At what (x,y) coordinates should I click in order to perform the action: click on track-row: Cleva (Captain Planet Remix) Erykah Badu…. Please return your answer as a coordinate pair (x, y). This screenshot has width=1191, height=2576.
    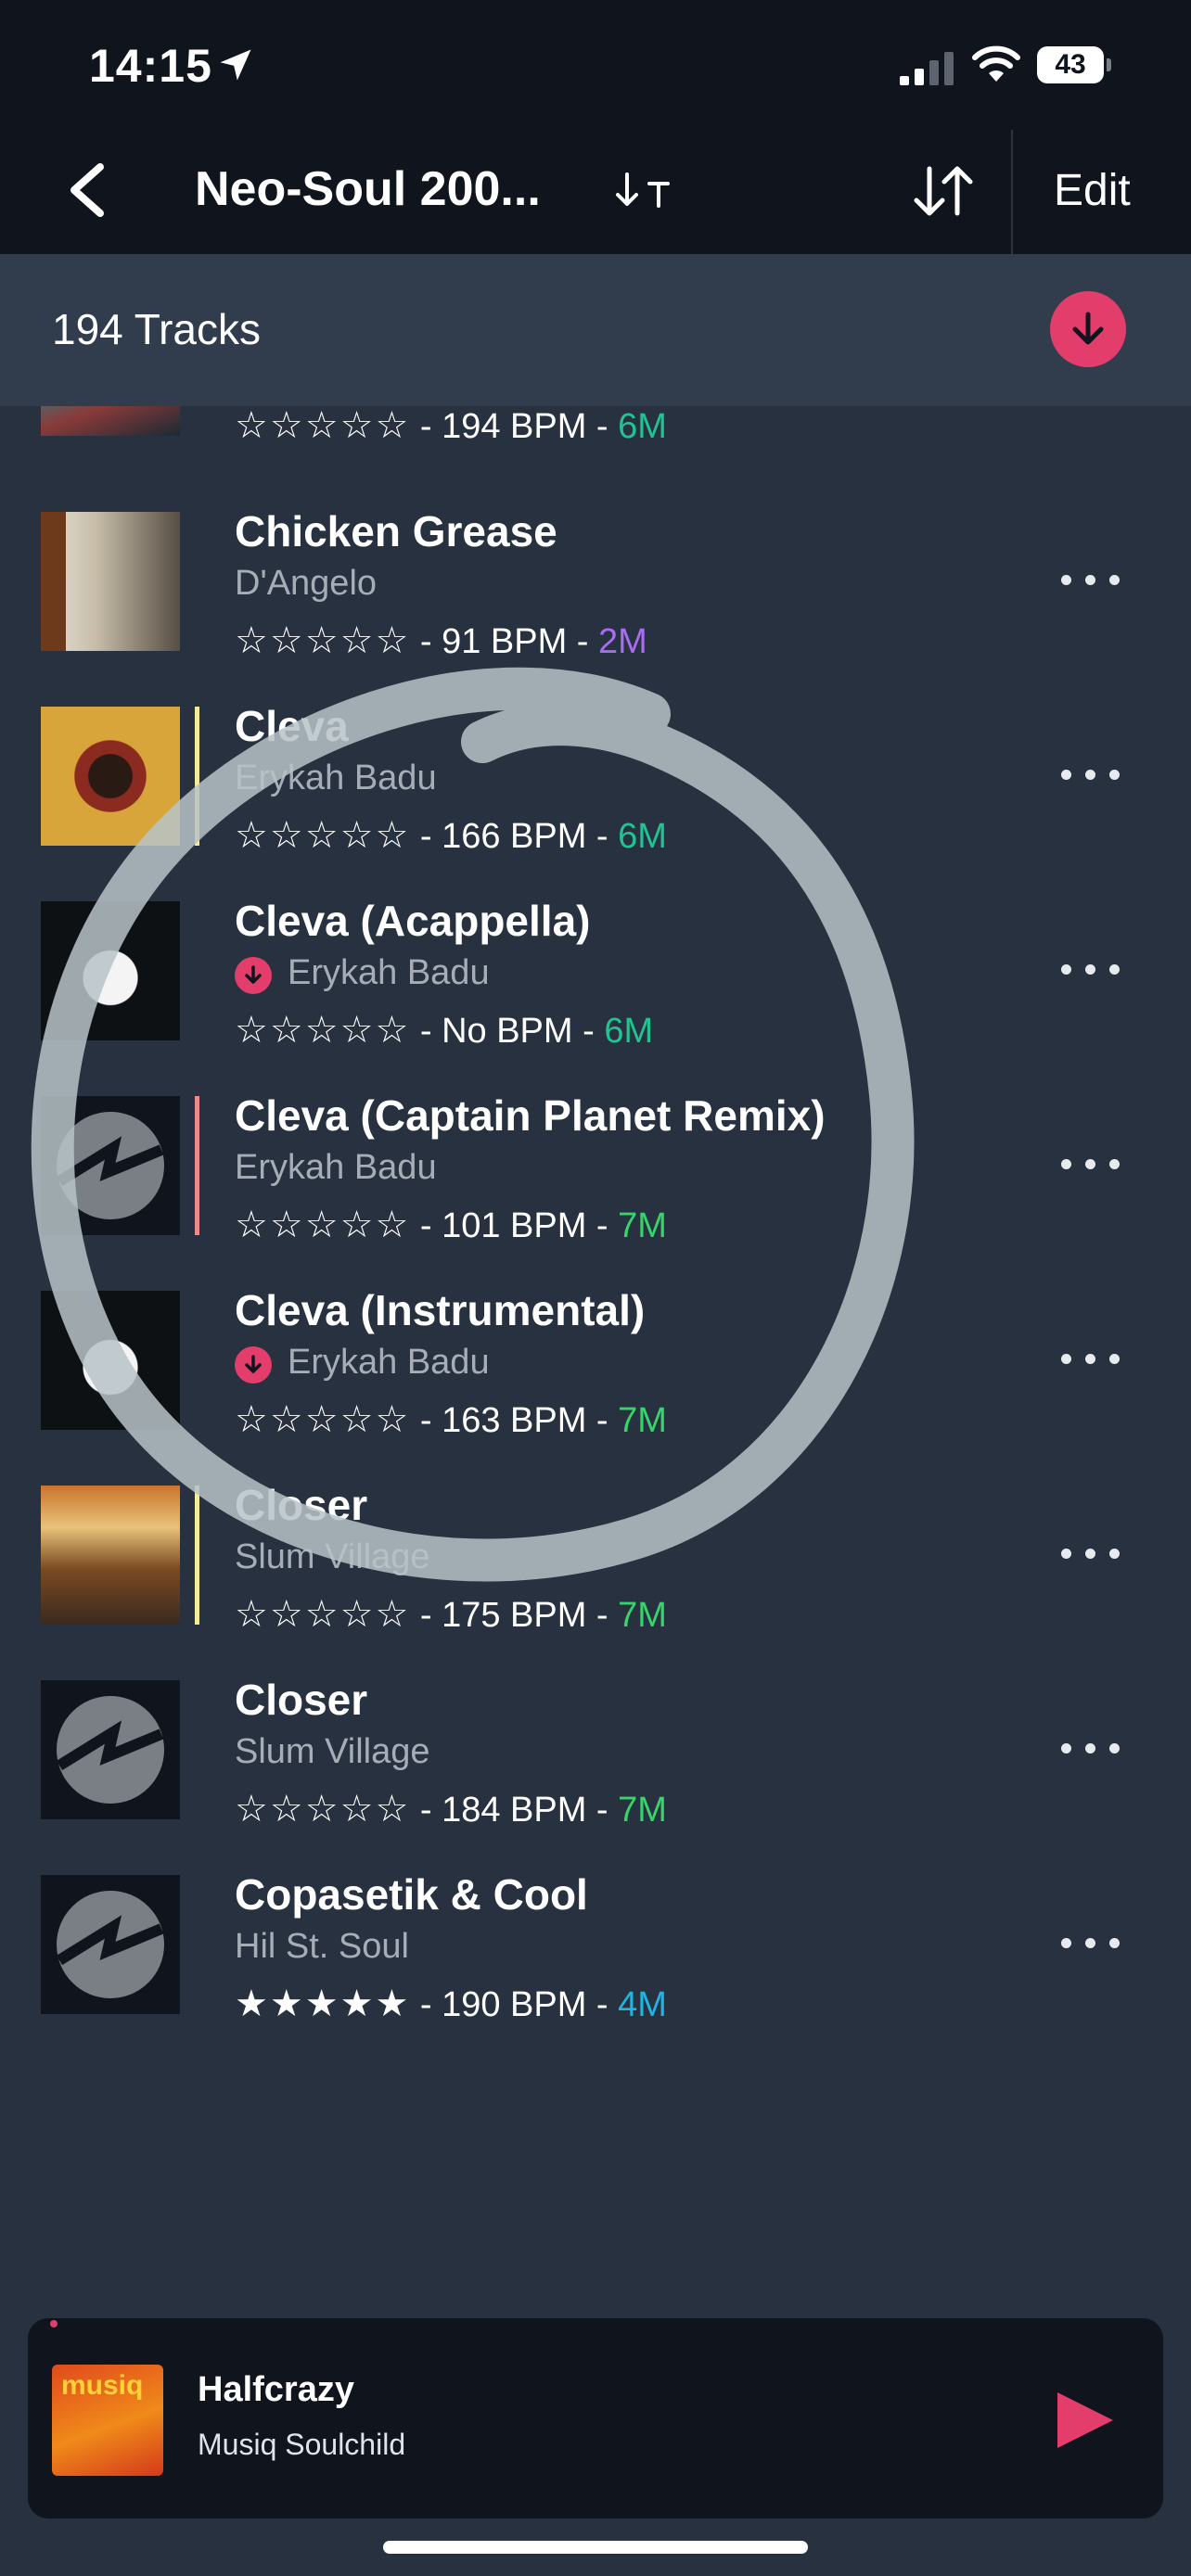
    Looking at the image, I should click on (595, 1171).